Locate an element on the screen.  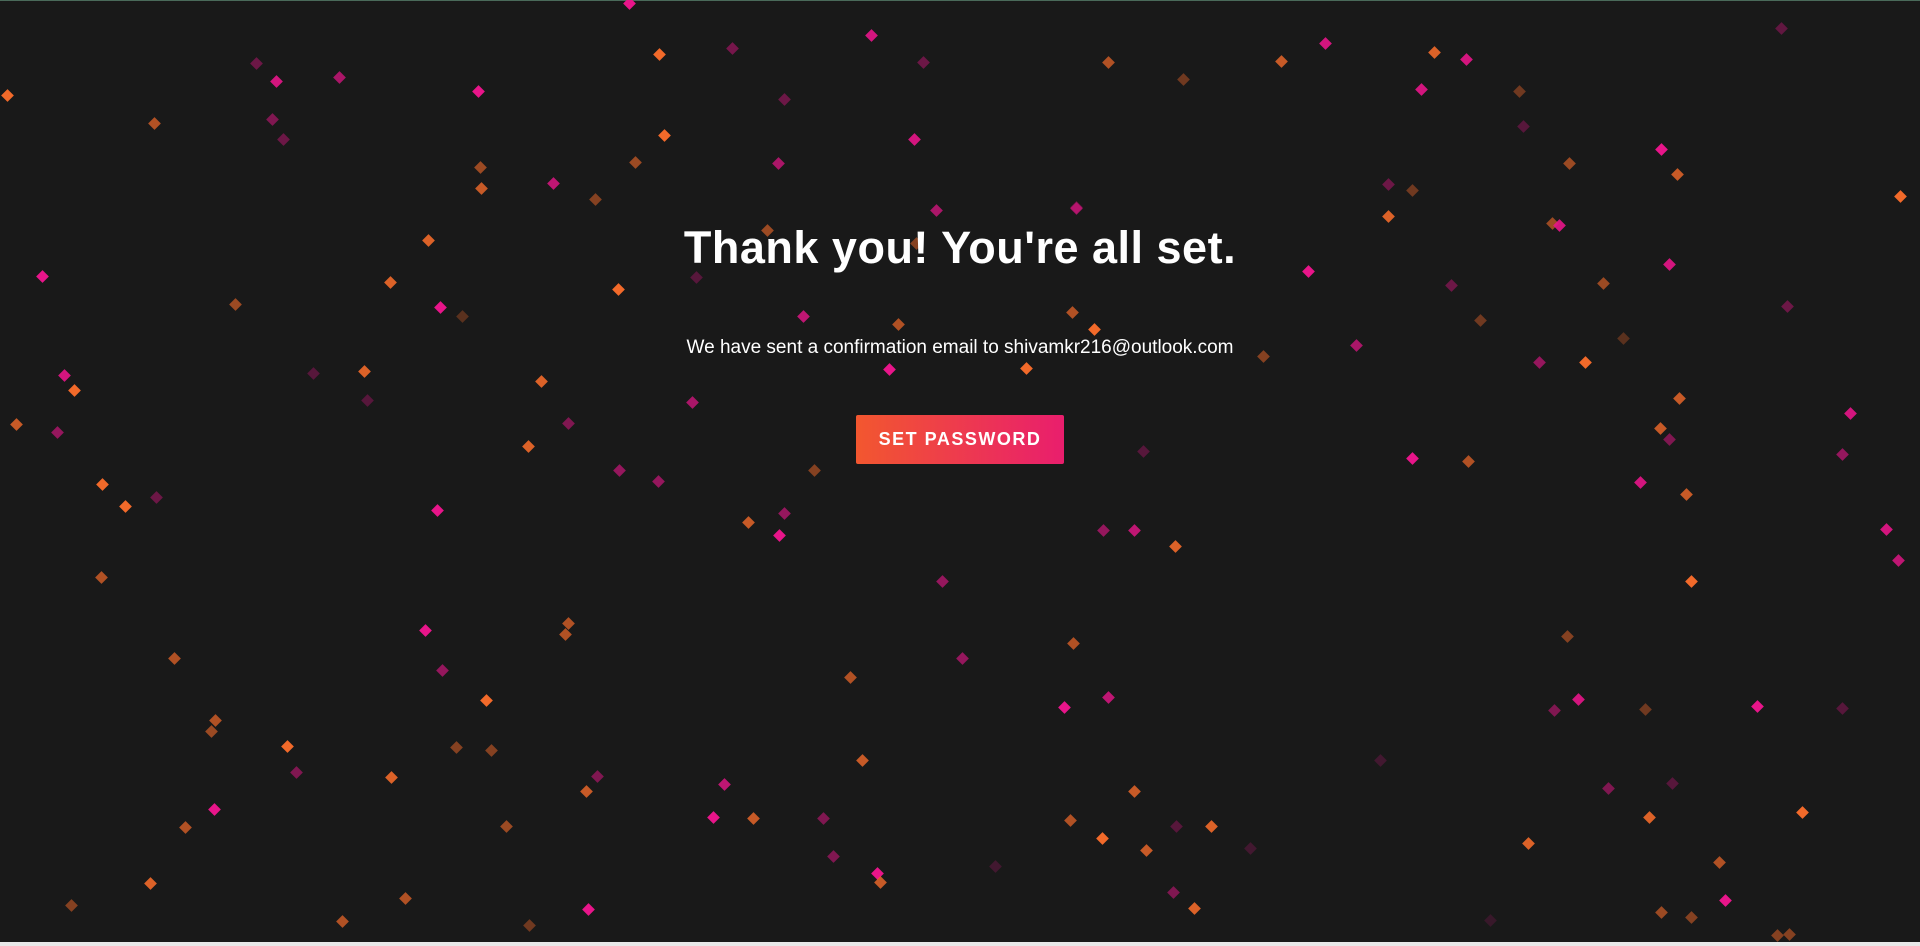
page-title: Thank you! You're all set. is located at coordinates (960, 247).